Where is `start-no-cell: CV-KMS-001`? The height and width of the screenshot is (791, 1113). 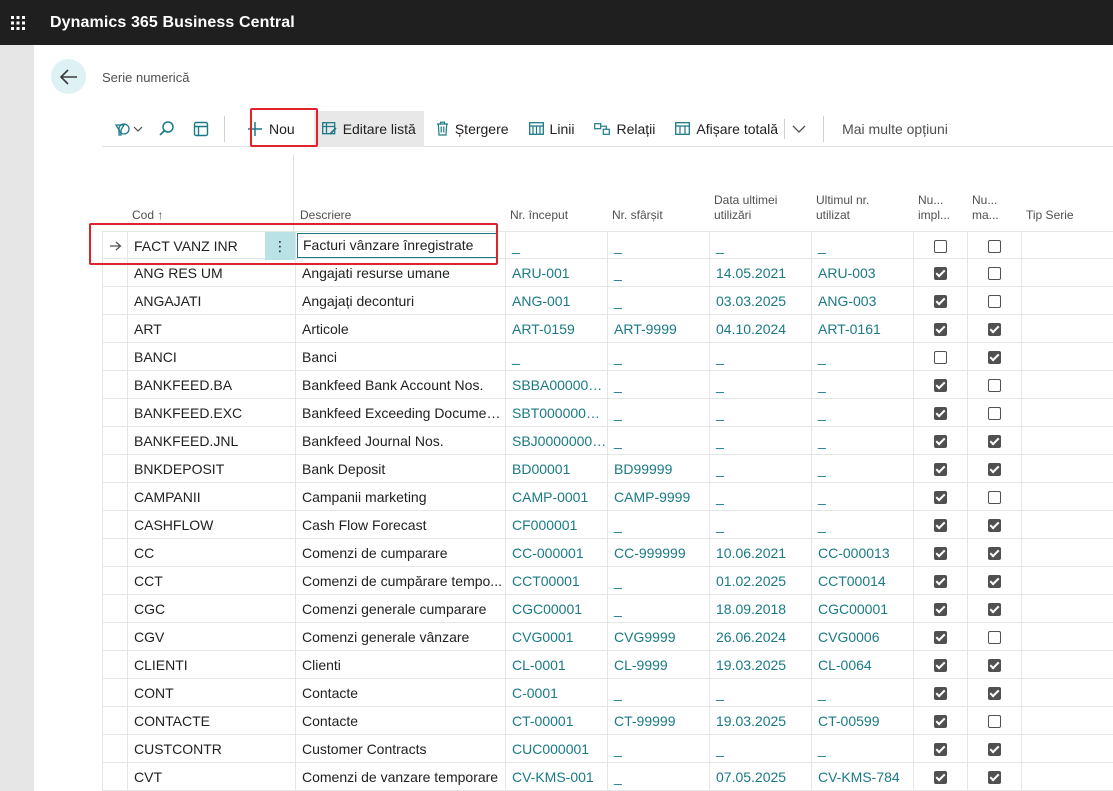 start-no-cell: CV-KMS-001 is located at coordinates (556, 777).